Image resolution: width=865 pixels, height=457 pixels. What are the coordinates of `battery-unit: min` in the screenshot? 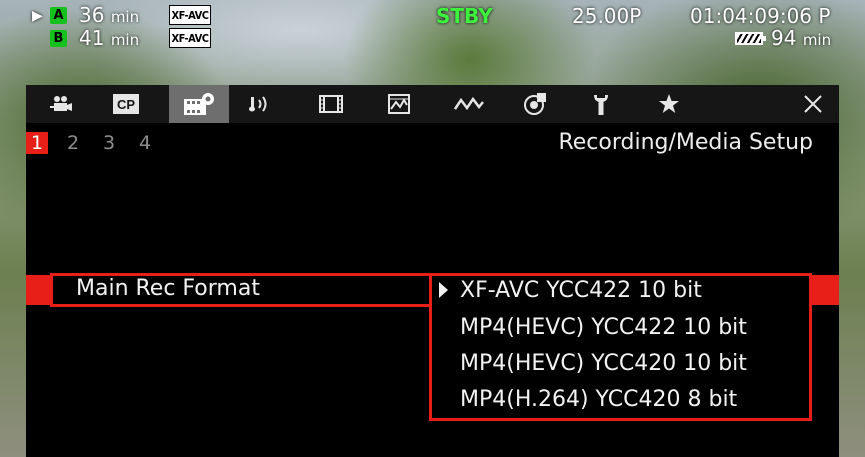 It's located at (817, 40).